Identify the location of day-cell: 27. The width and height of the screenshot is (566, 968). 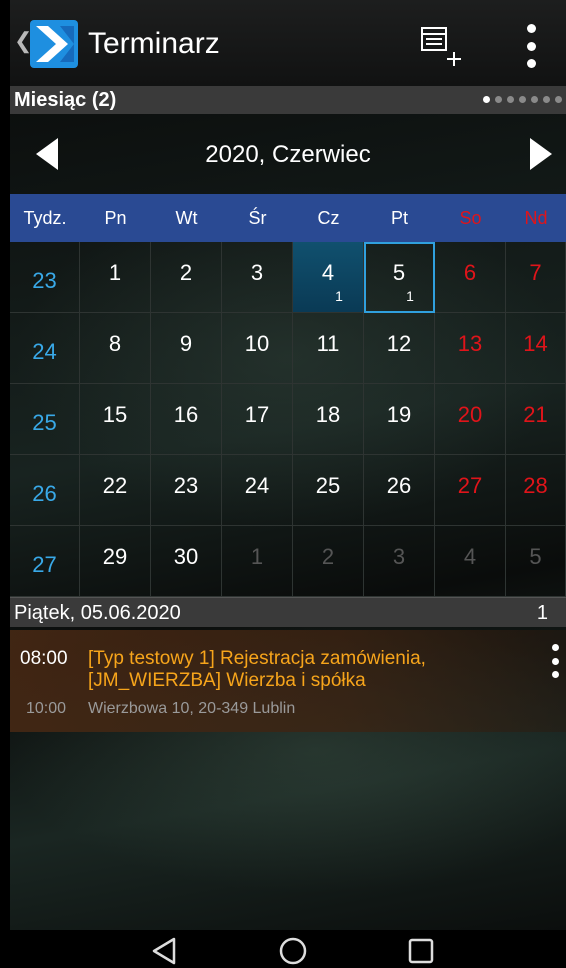
(470, 490).